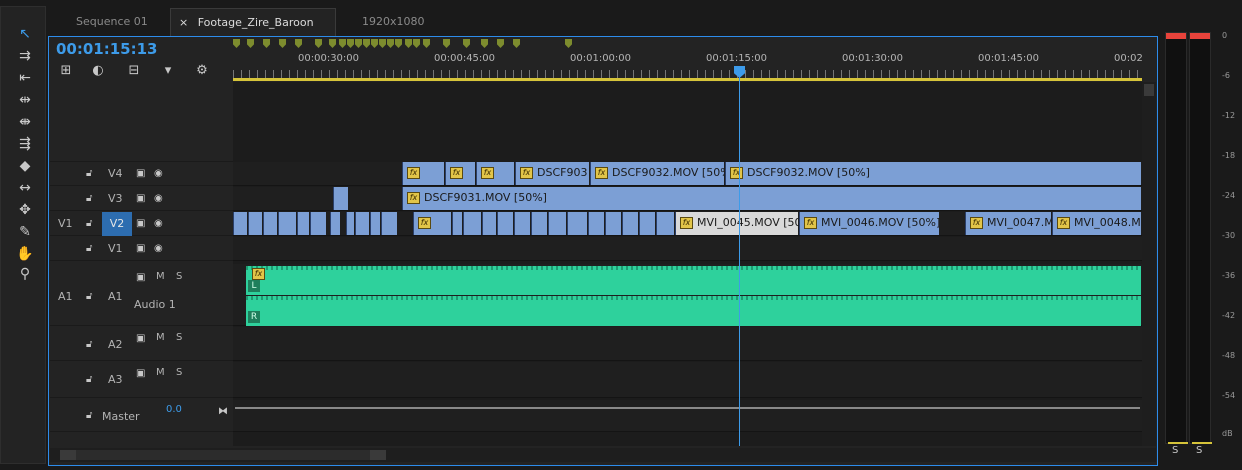 Image resolution: width=1242 pixels, height=470 pixels. What do you see at coordinates (869, 223) in the screenshot?
I see `clip-mvi-0046: fx MVI_0046.MOV [50%]` at bounding box center [869, 223].